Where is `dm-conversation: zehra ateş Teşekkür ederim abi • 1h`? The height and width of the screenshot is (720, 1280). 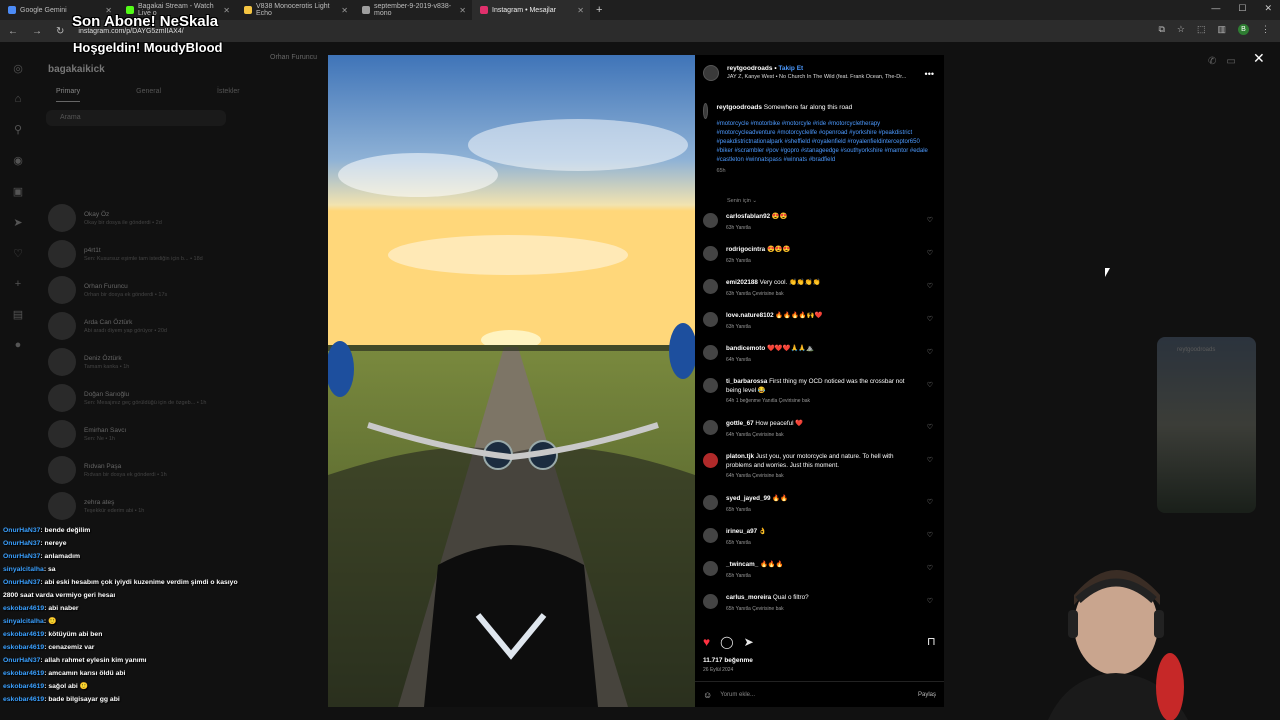 dm-conversation: zehra ateş Teşekkür ederim abi • 1h is located at coordinates (96, 506).